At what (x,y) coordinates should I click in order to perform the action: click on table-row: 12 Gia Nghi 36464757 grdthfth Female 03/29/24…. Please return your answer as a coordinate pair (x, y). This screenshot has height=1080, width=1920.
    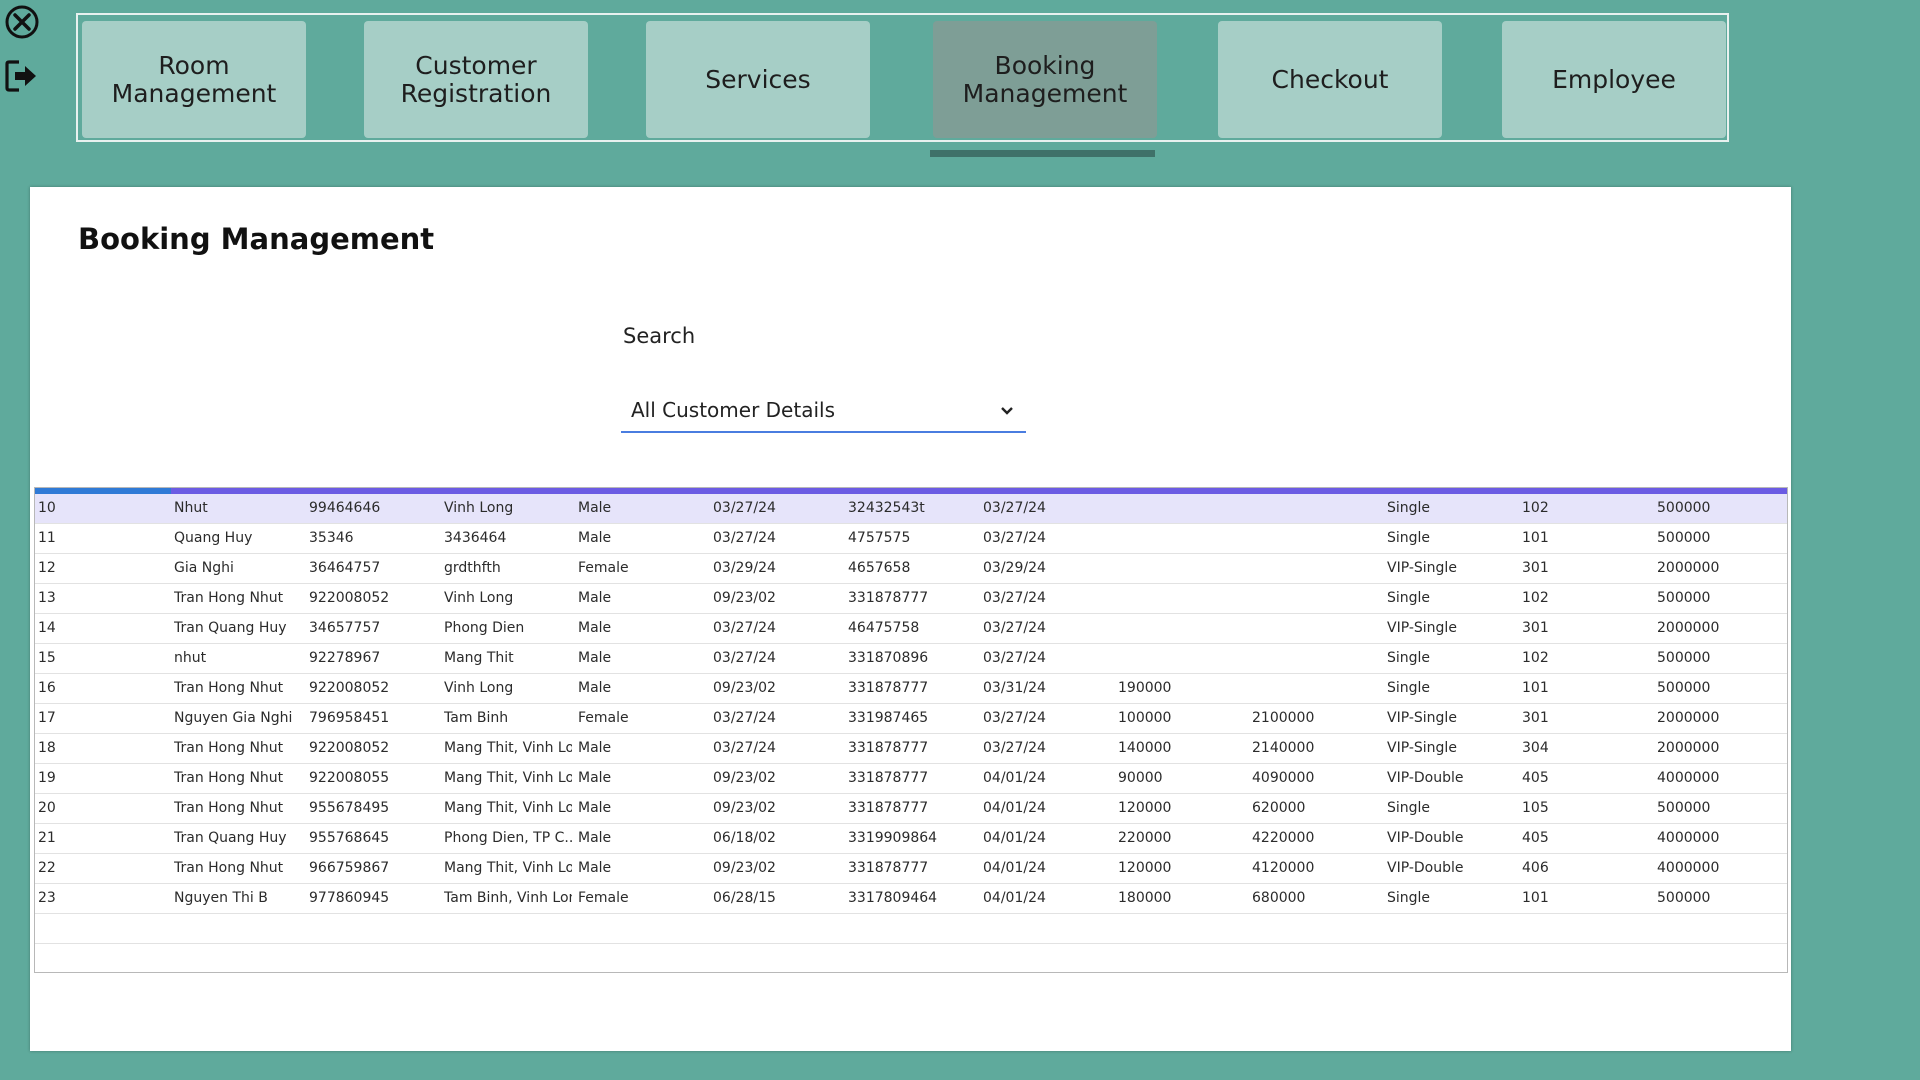
    Looking at the image, I should click on (911, 569).